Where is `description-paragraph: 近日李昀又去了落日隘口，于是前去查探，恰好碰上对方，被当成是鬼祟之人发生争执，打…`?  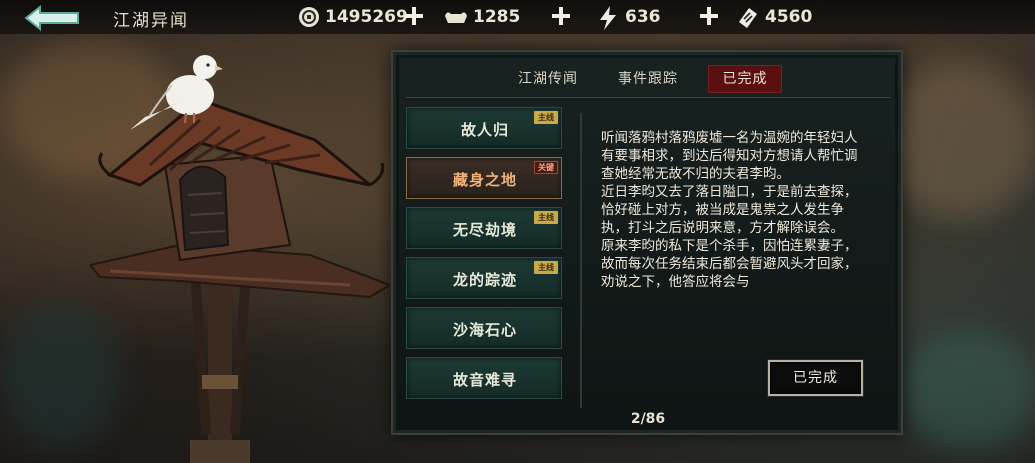 description-paragraph: 近日李昀又去了落日隘口，于是前去查探，恰好碰上对方，被当成是鬼祟之人发生争执，打… is located at coordinates (729, 210).